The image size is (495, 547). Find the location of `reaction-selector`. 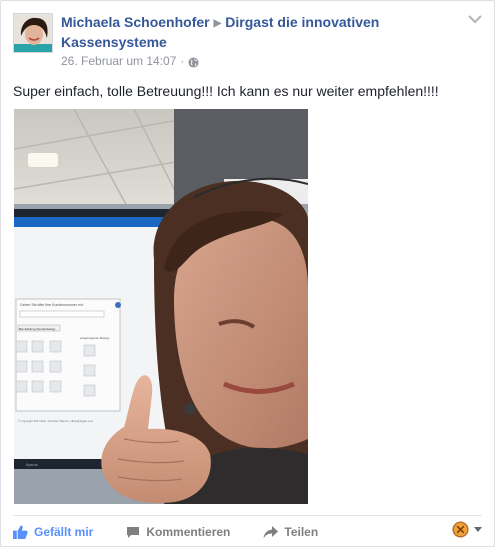

reaction-selector is located at coordinates (467, 529).